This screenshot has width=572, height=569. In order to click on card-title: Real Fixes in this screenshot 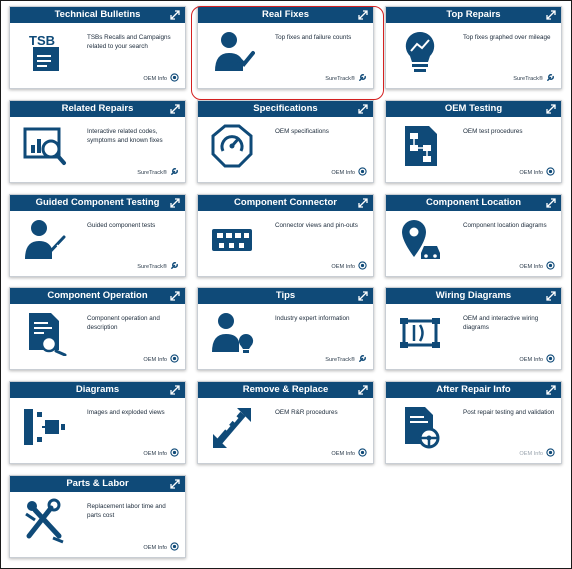, I will do `click(285, 15)`.